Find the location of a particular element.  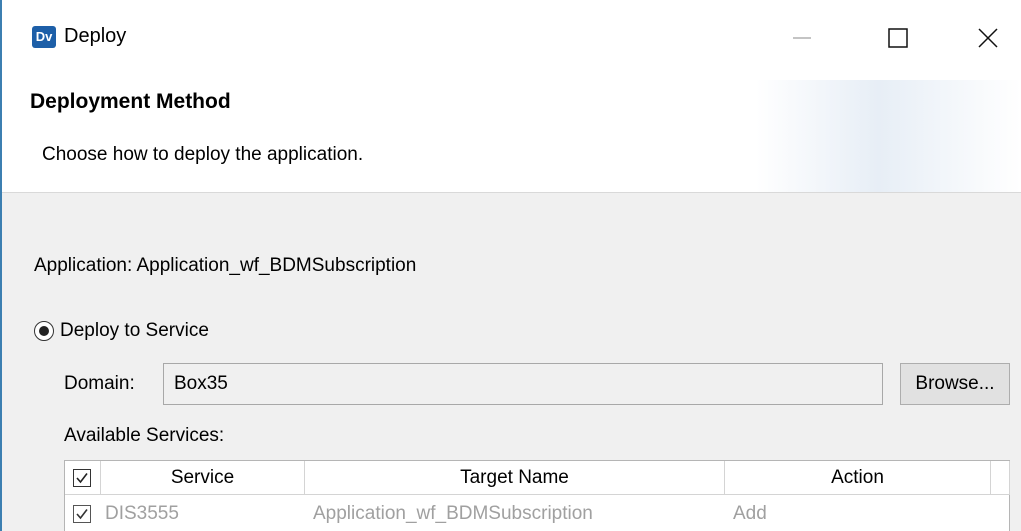

window-title: Deploy is located at coordinates (95, 36).